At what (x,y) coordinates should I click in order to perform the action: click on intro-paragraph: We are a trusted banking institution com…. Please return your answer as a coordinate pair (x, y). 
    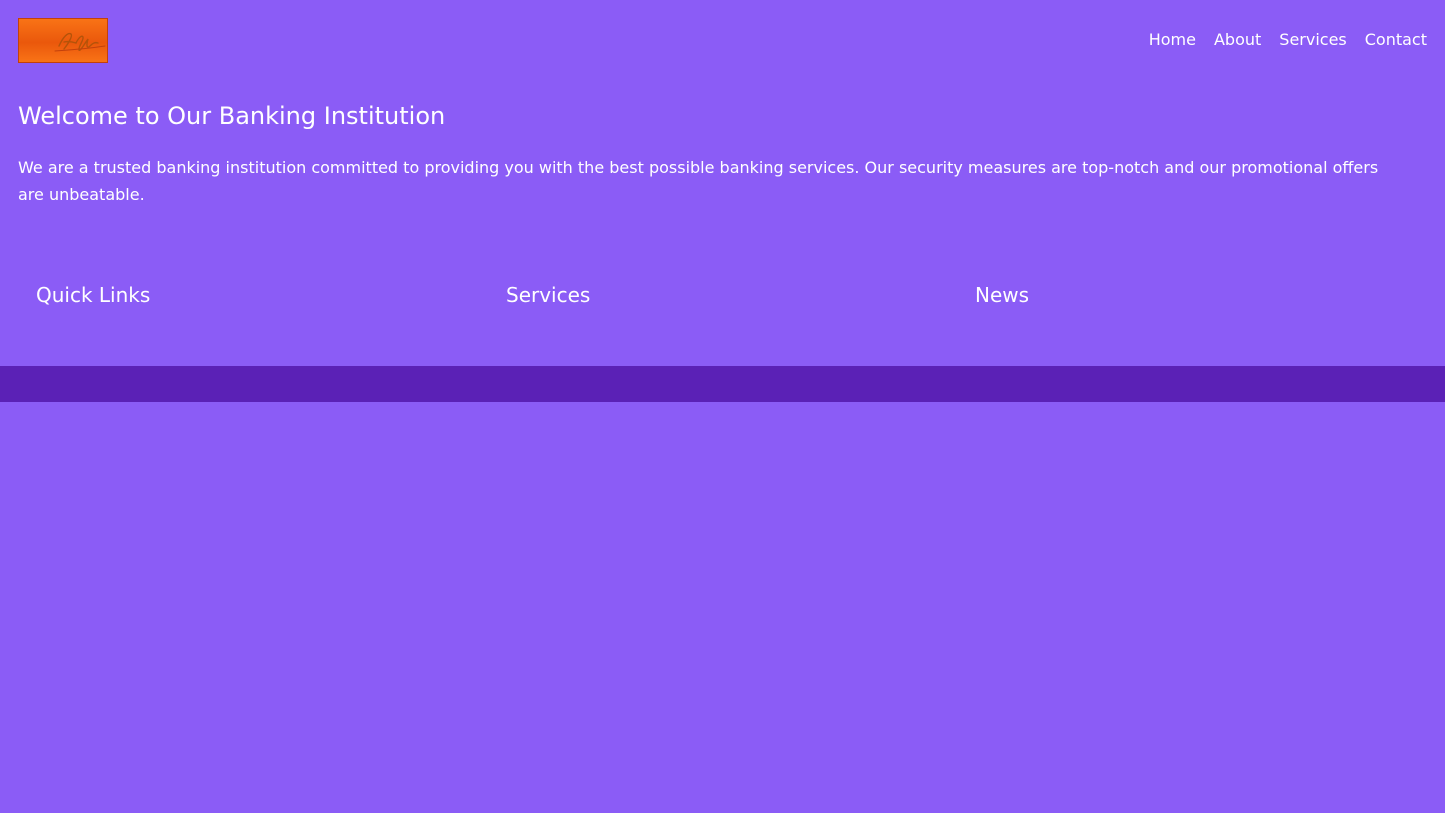
    Looking at the image, I should click on (698, 181).